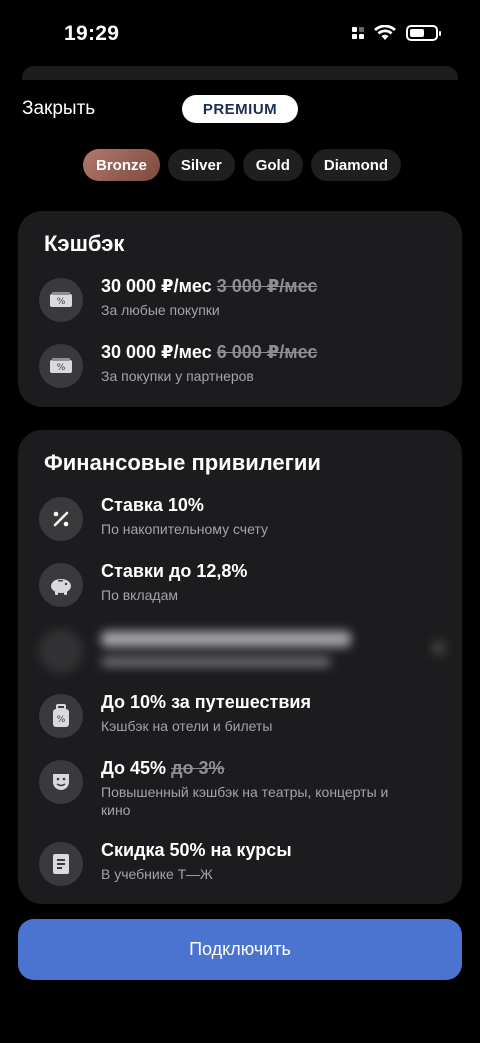 This screenshot has width=480, height=1043. Describe the element at coordinates (196, 850) in the screenshot. I see `privilege-title: Скидка 50% на курсы` at that location.